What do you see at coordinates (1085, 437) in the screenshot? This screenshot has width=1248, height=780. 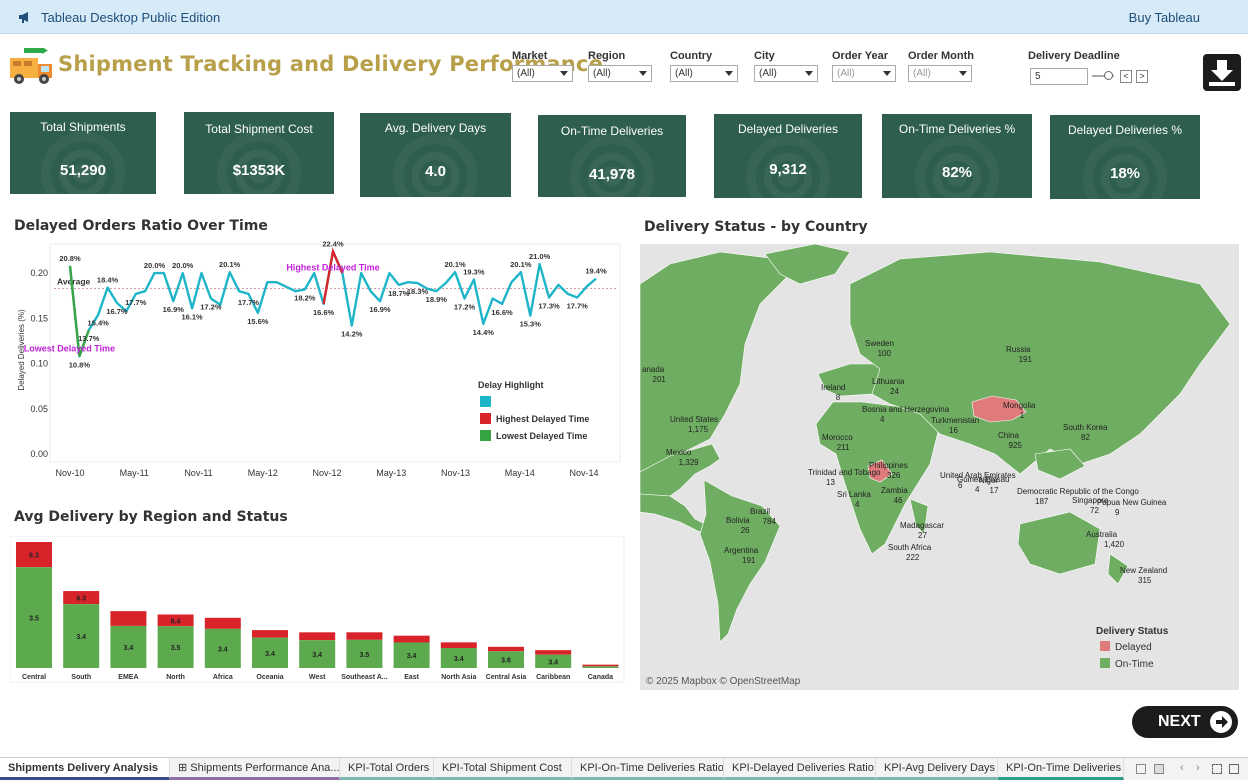 I see `map-country-value: 82` at bounding box center [1085, 437].